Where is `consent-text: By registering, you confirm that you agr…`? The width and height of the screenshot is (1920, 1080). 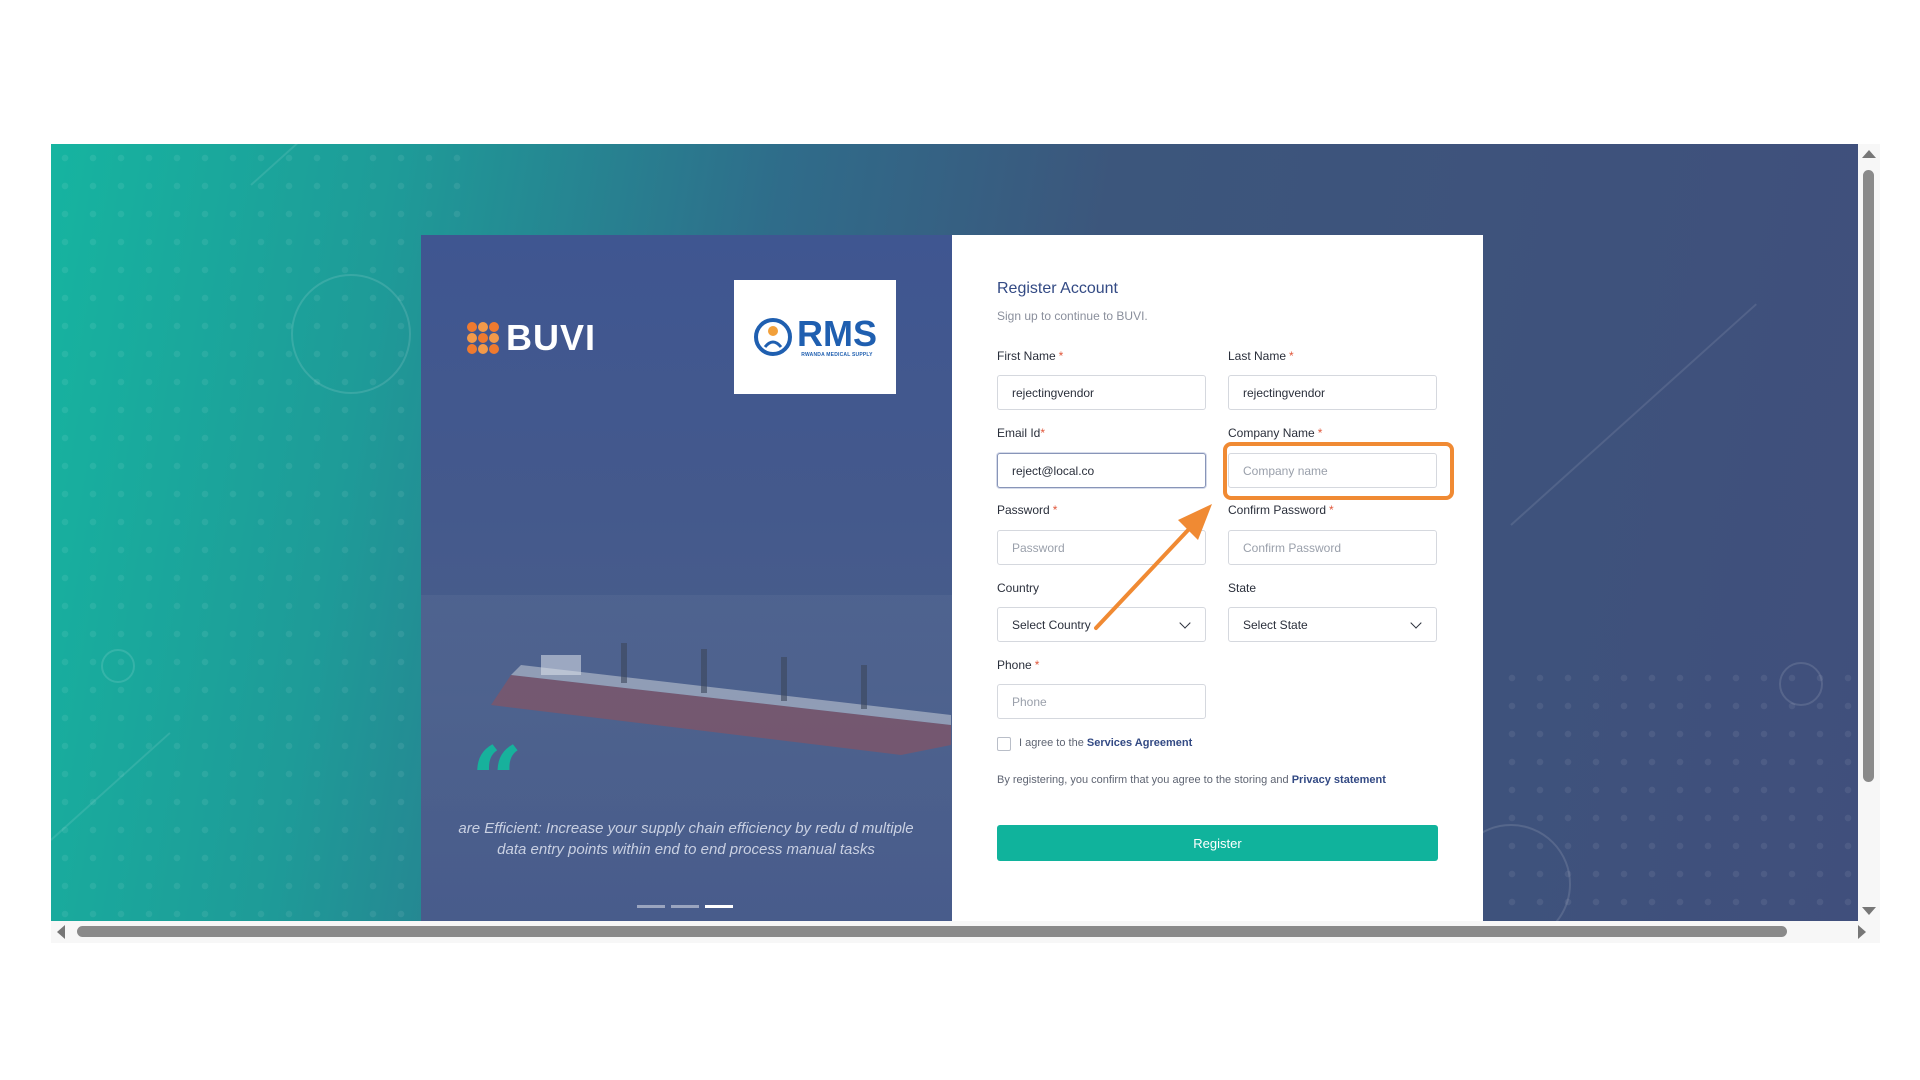
consent-text: By registering, you confirm that you agr… is located at coordinates (1191, 780).